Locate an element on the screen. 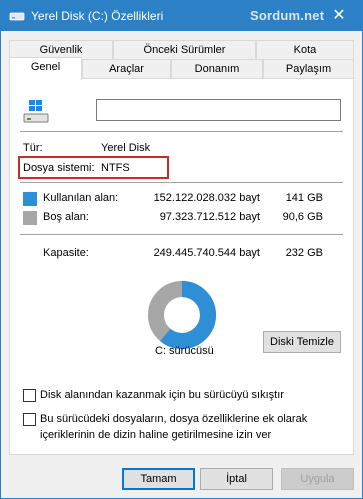 The height and width of the screenshot is (499, 363). tab-kota: Kota is located at coordinates (305, 50).